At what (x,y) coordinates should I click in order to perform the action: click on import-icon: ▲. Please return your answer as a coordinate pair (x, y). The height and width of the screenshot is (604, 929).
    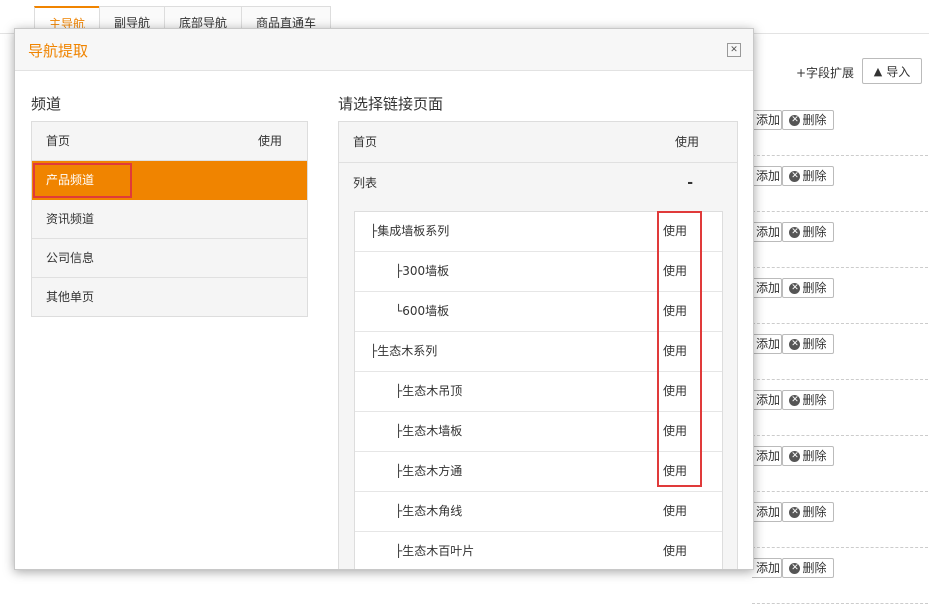
    Looking at the image, I should click on (878, 71).